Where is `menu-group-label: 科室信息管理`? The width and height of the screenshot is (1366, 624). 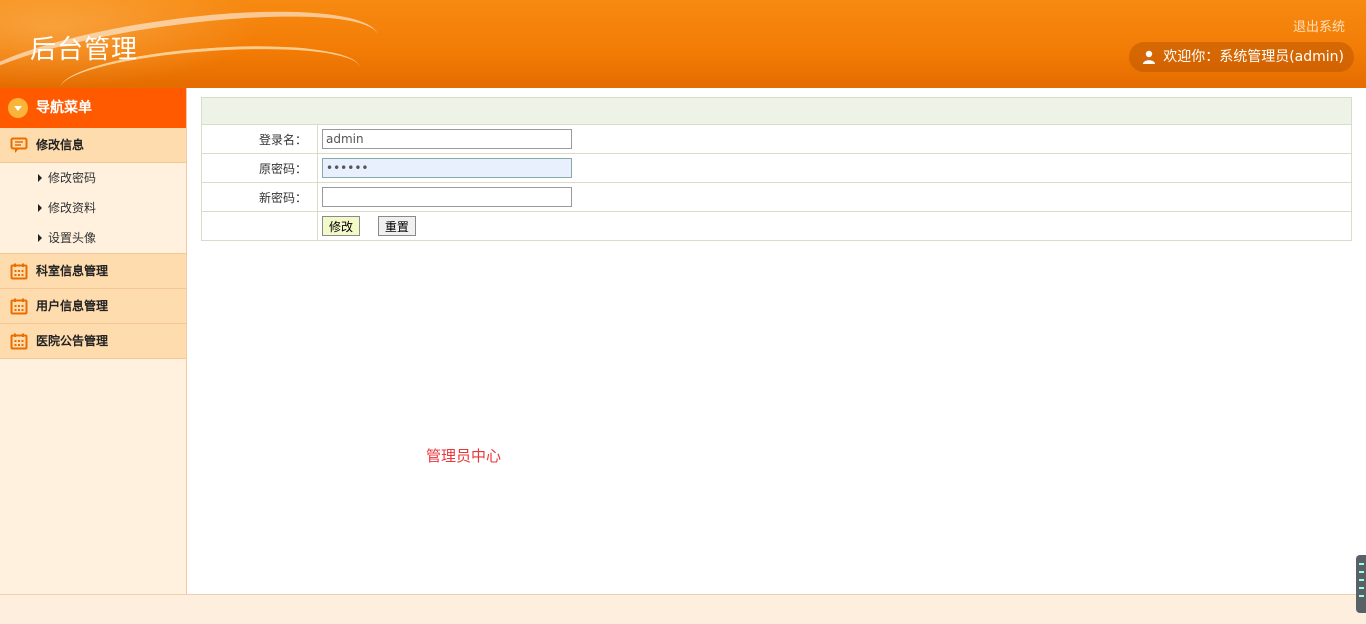 menu-group-label: 科室信息管理 is located at coordinates (72, 271).